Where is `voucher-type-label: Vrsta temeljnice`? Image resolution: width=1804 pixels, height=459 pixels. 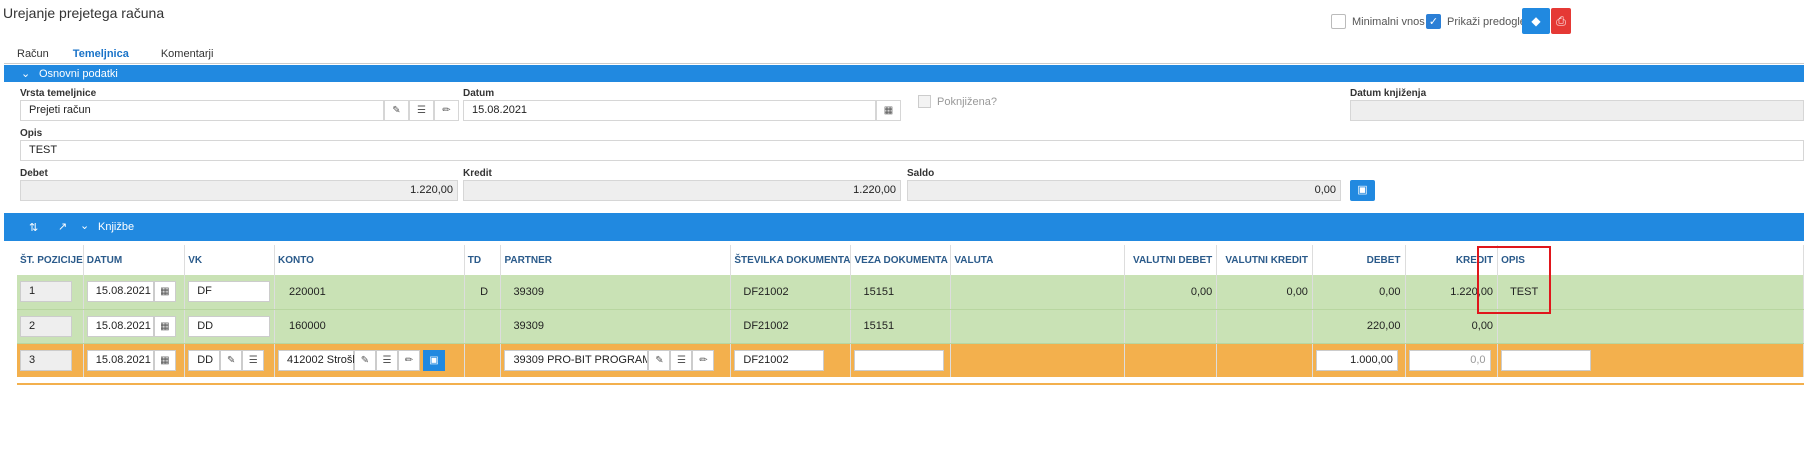
voucher-type-label: Vrsta temeljnice is located at coordinates (58, 93).